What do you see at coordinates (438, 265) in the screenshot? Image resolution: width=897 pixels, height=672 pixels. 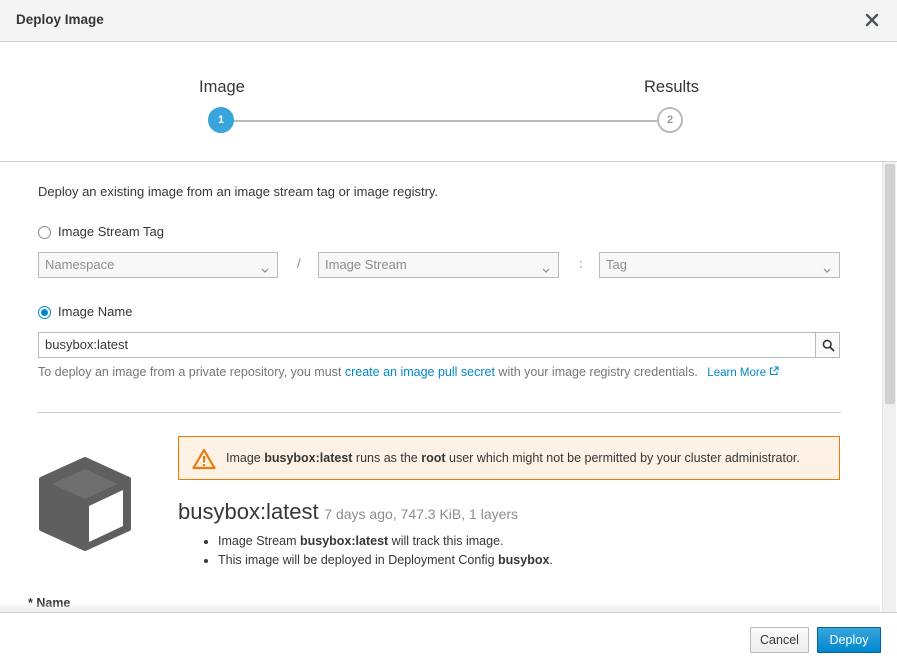 I see `image-stream-select: Image Stream` at bounding box center [438, 265].